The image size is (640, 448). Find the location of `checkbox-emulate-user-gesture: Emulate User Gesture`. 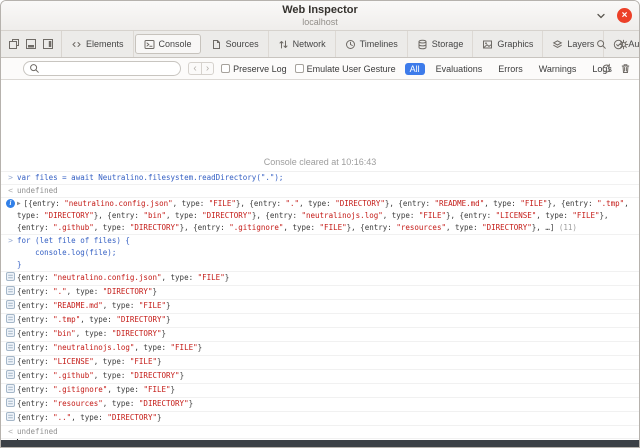

checkbox-emulate-user-gesture: Emulate User Gesture is located at coordinates (345, 68).